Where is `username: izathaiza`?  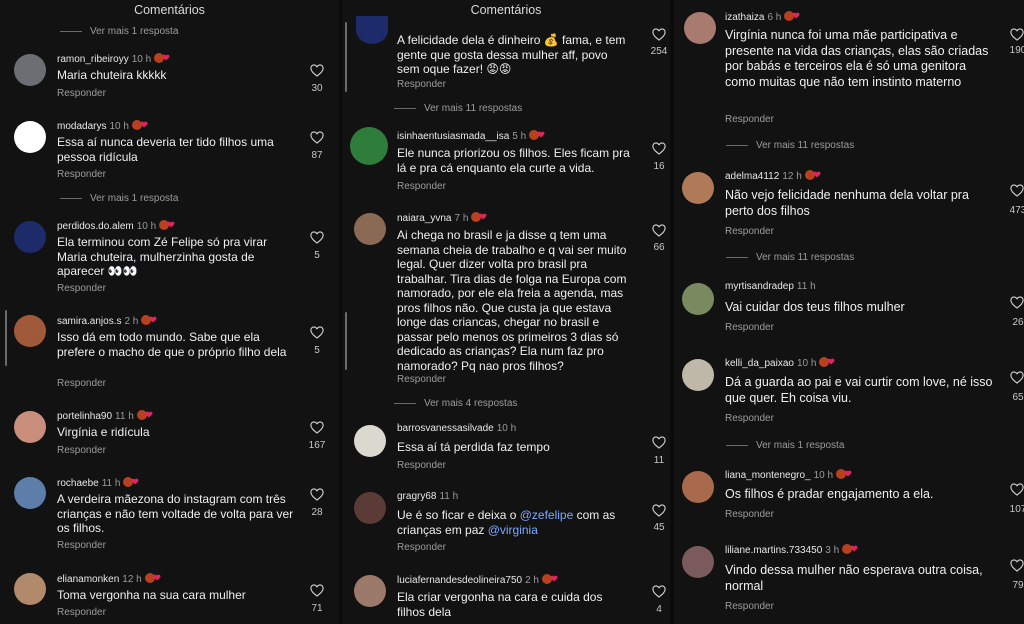
username: izathaiza is located at coordinates (744, 17).